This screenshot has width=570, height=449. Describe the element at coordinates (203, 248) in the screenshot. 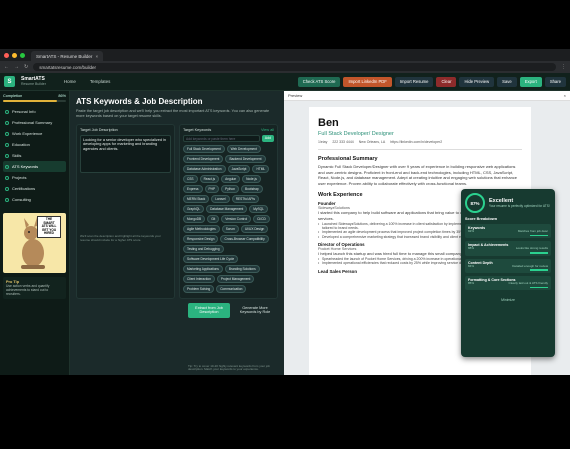

I see `keyword-chip: Testing and Debugging` at that location.